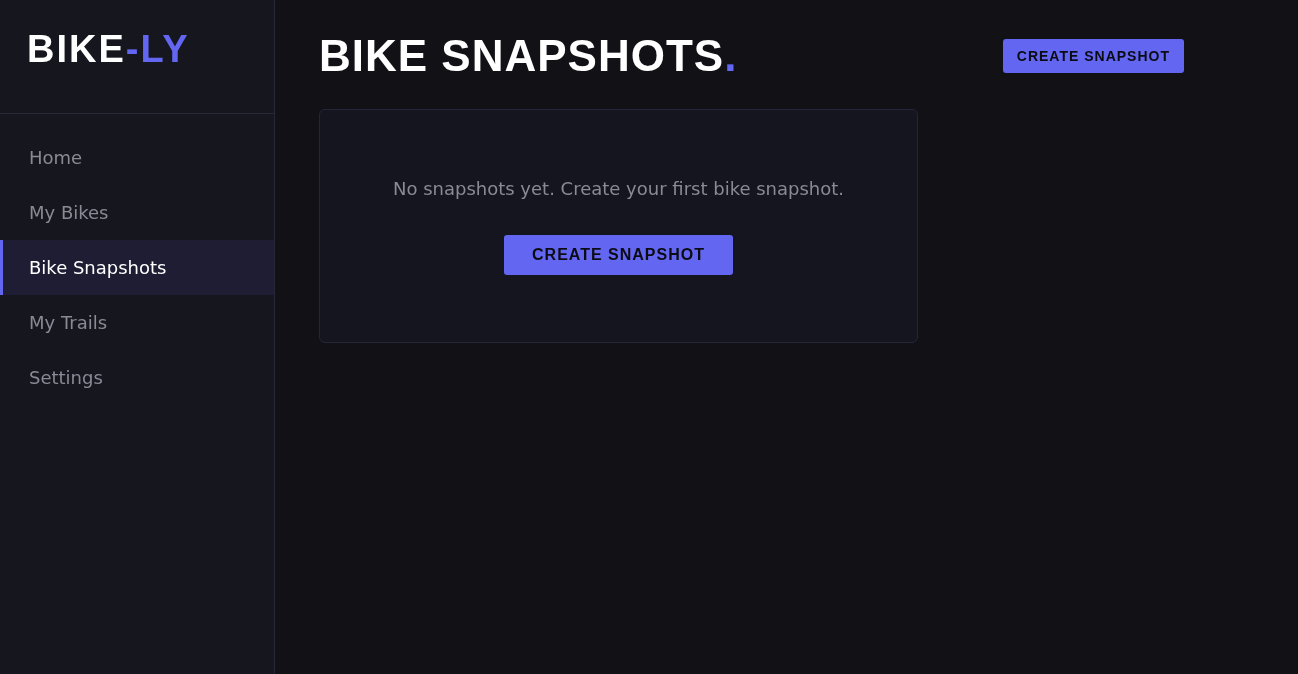  Describe the element at coordinates (137, 322) in the screenshot. I see `nav-item: My Trails` at that location.